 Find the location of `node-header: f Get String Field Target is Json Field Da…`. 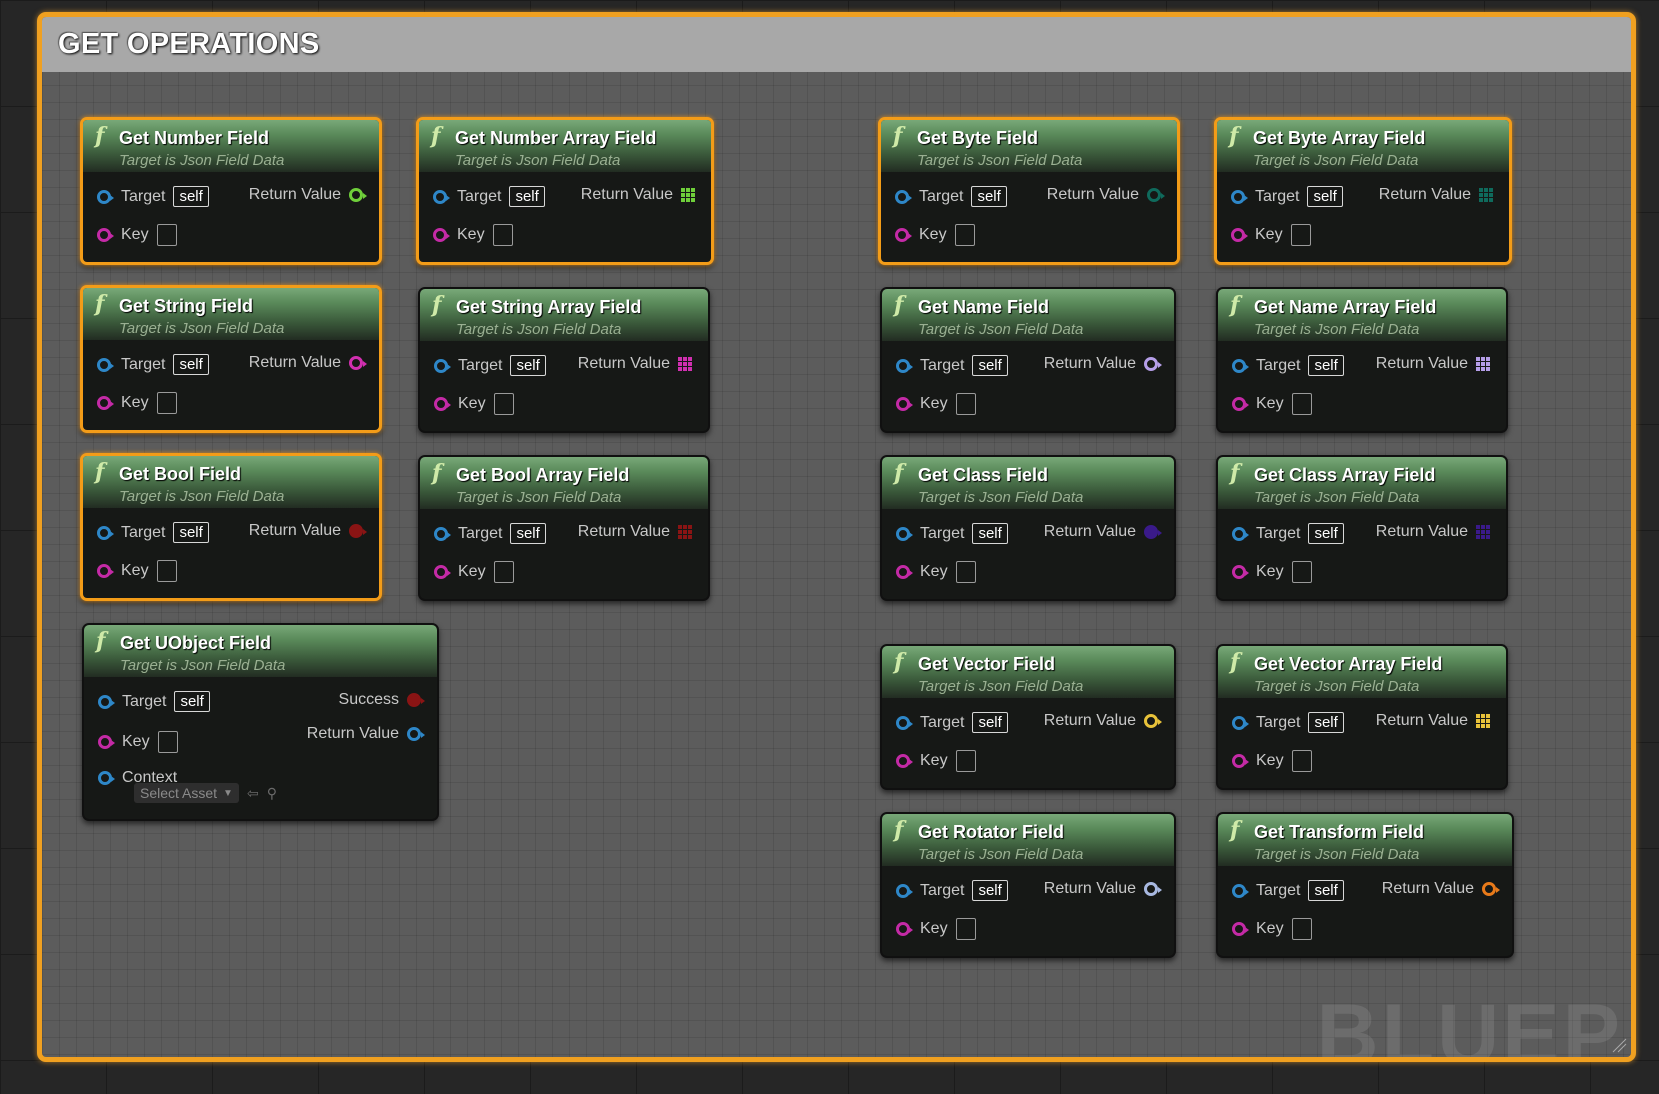

node-header: f Get String Field Target is Json Field Da… is located at coordinates (231, 314).